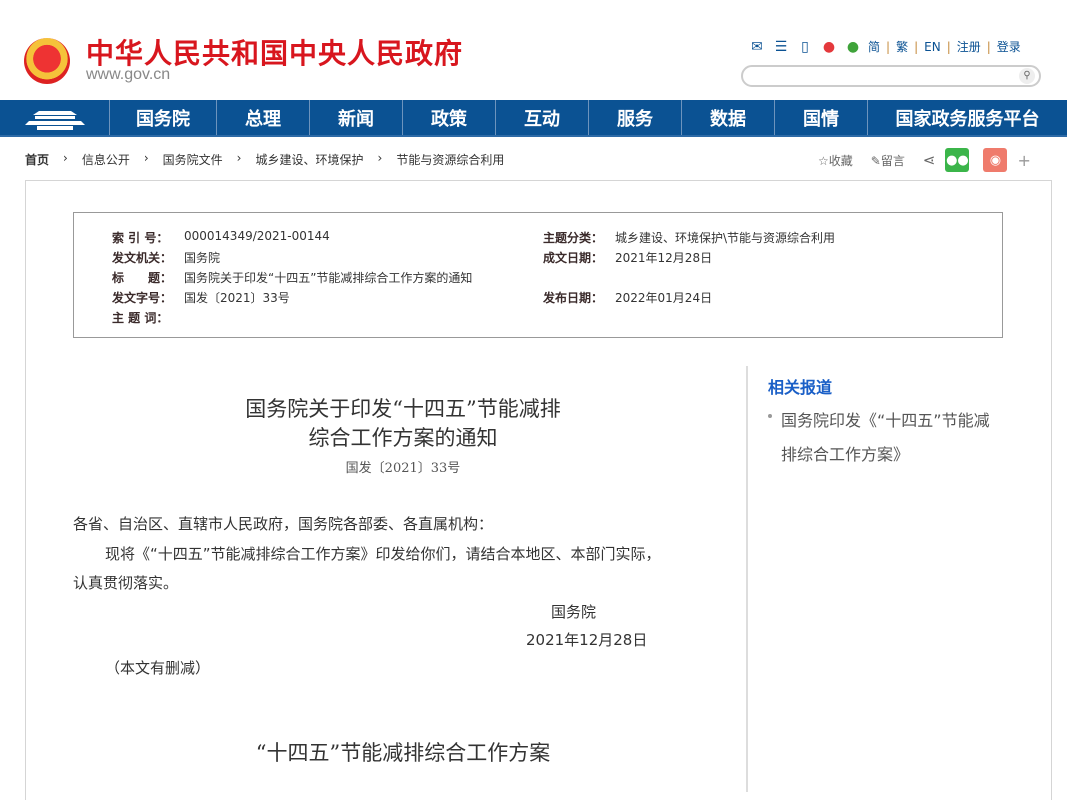 The image size is (1067, 800). I want to click on breadcrumb-home: 首页, so click(37, 159).